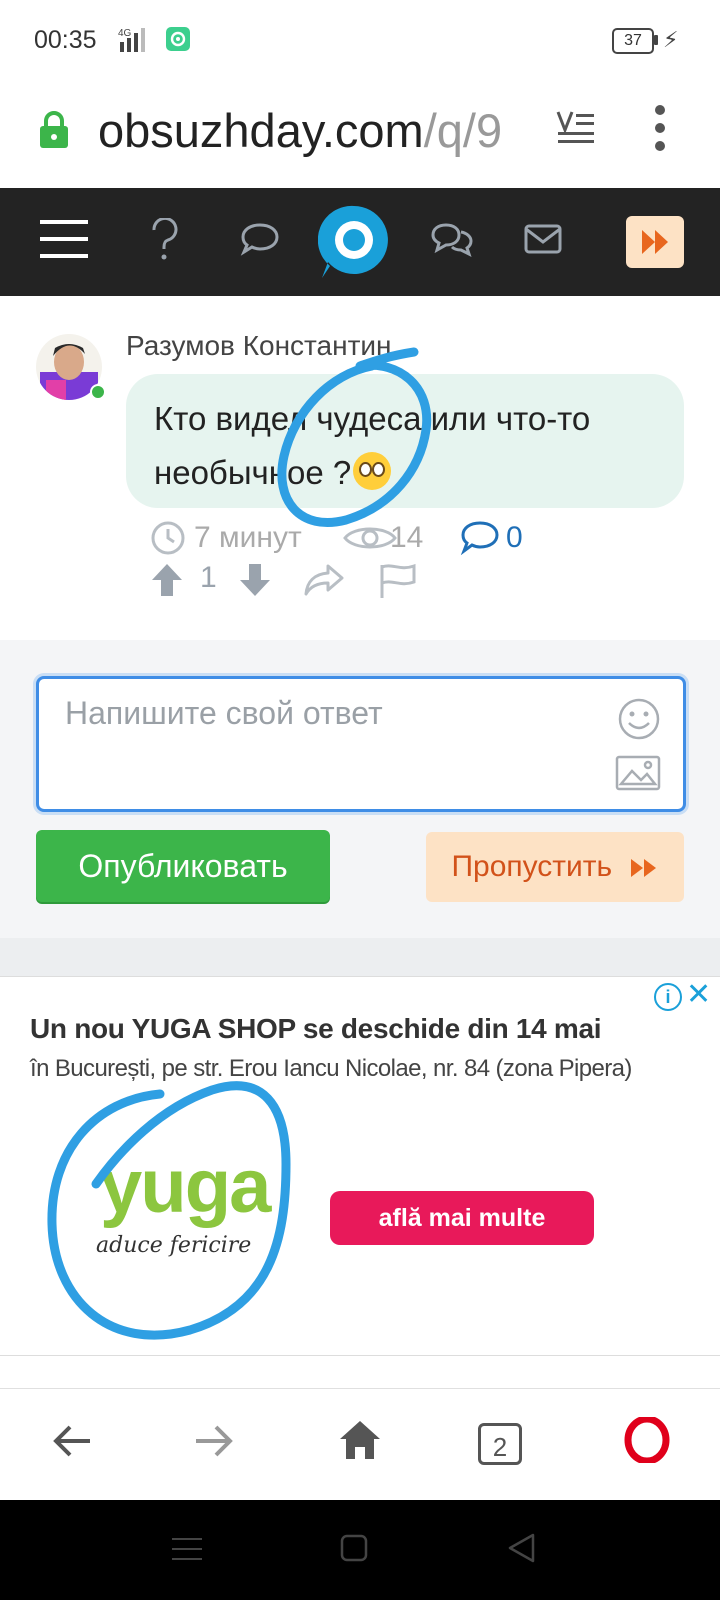 Image resolution: width=720 pixels, height=1600 pixels. Describe the element at coordinates (698, 995) in the screenshot. I see `ad-close-icon: ✕` at that location.